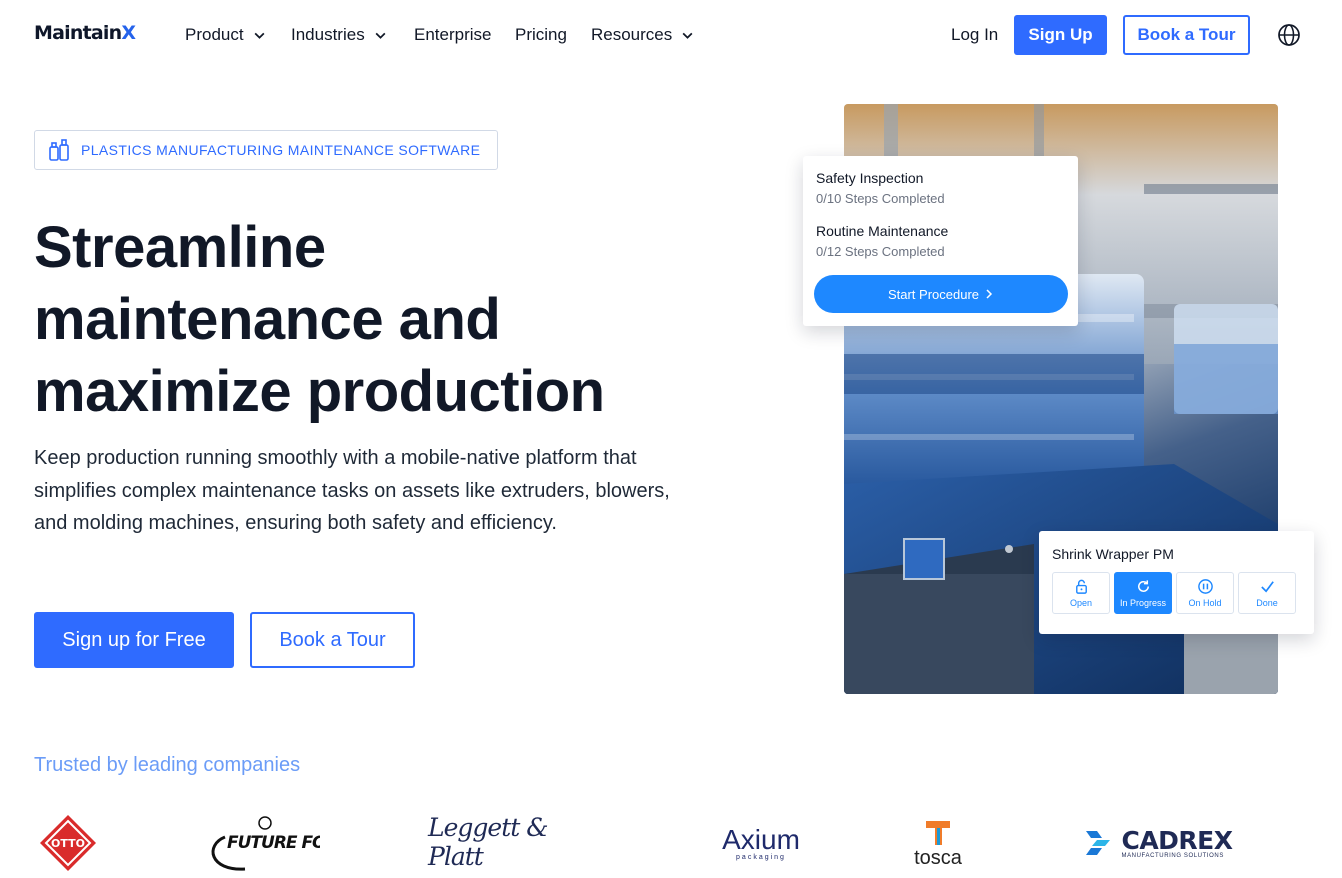 The image size is (1342, 878). Describe the element at coordinates (941, 294) in the screenshot. I see `start-procedure-button: Start Procedure` at that location.